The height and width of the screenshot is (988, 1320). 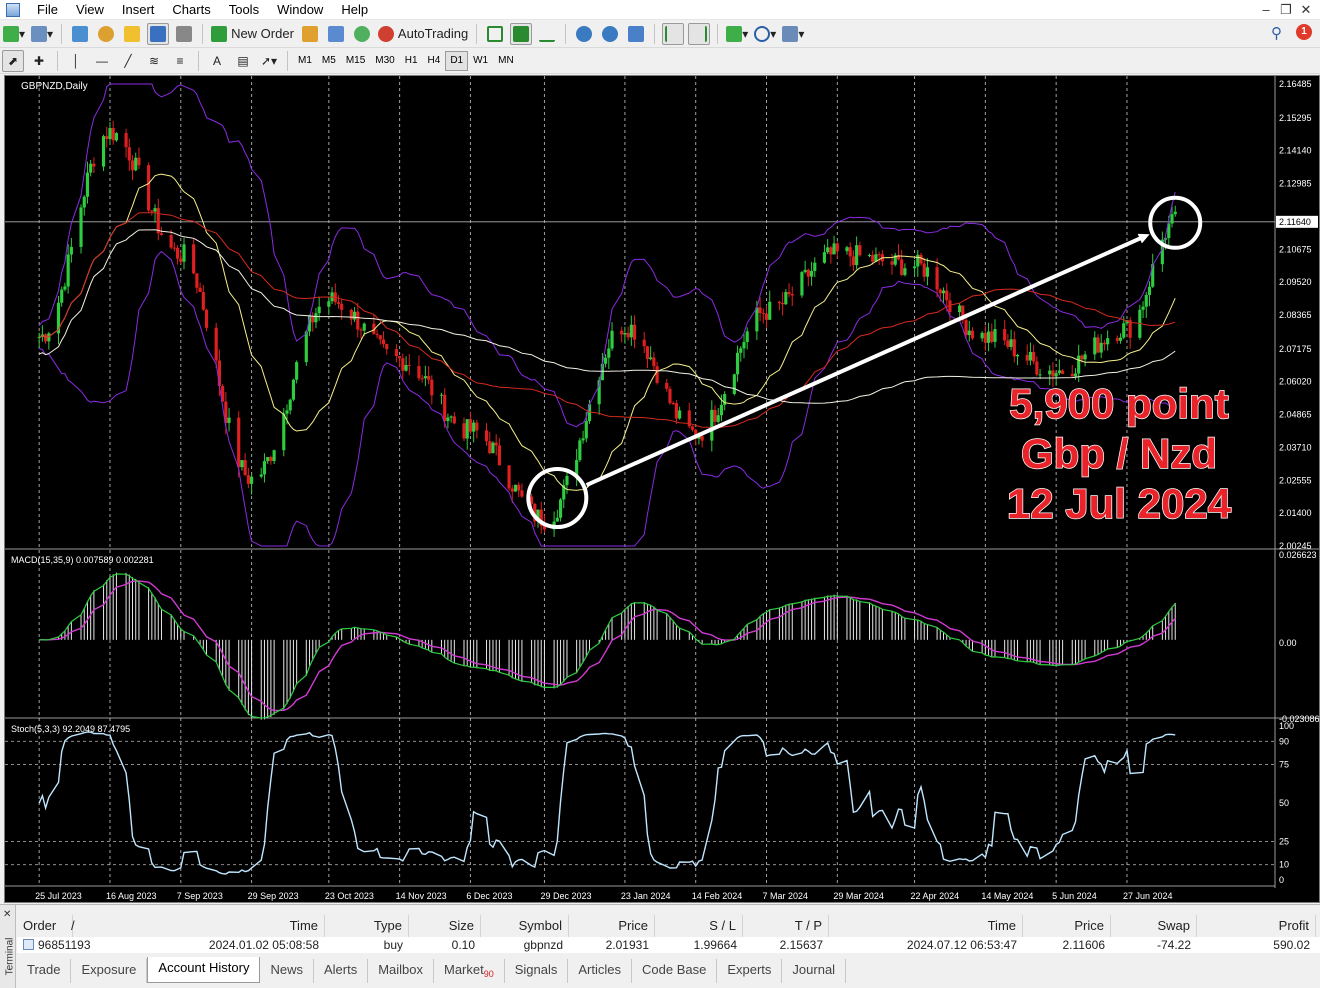 I want to click on timeframe-d1: D1, so click(x=457, y=60).